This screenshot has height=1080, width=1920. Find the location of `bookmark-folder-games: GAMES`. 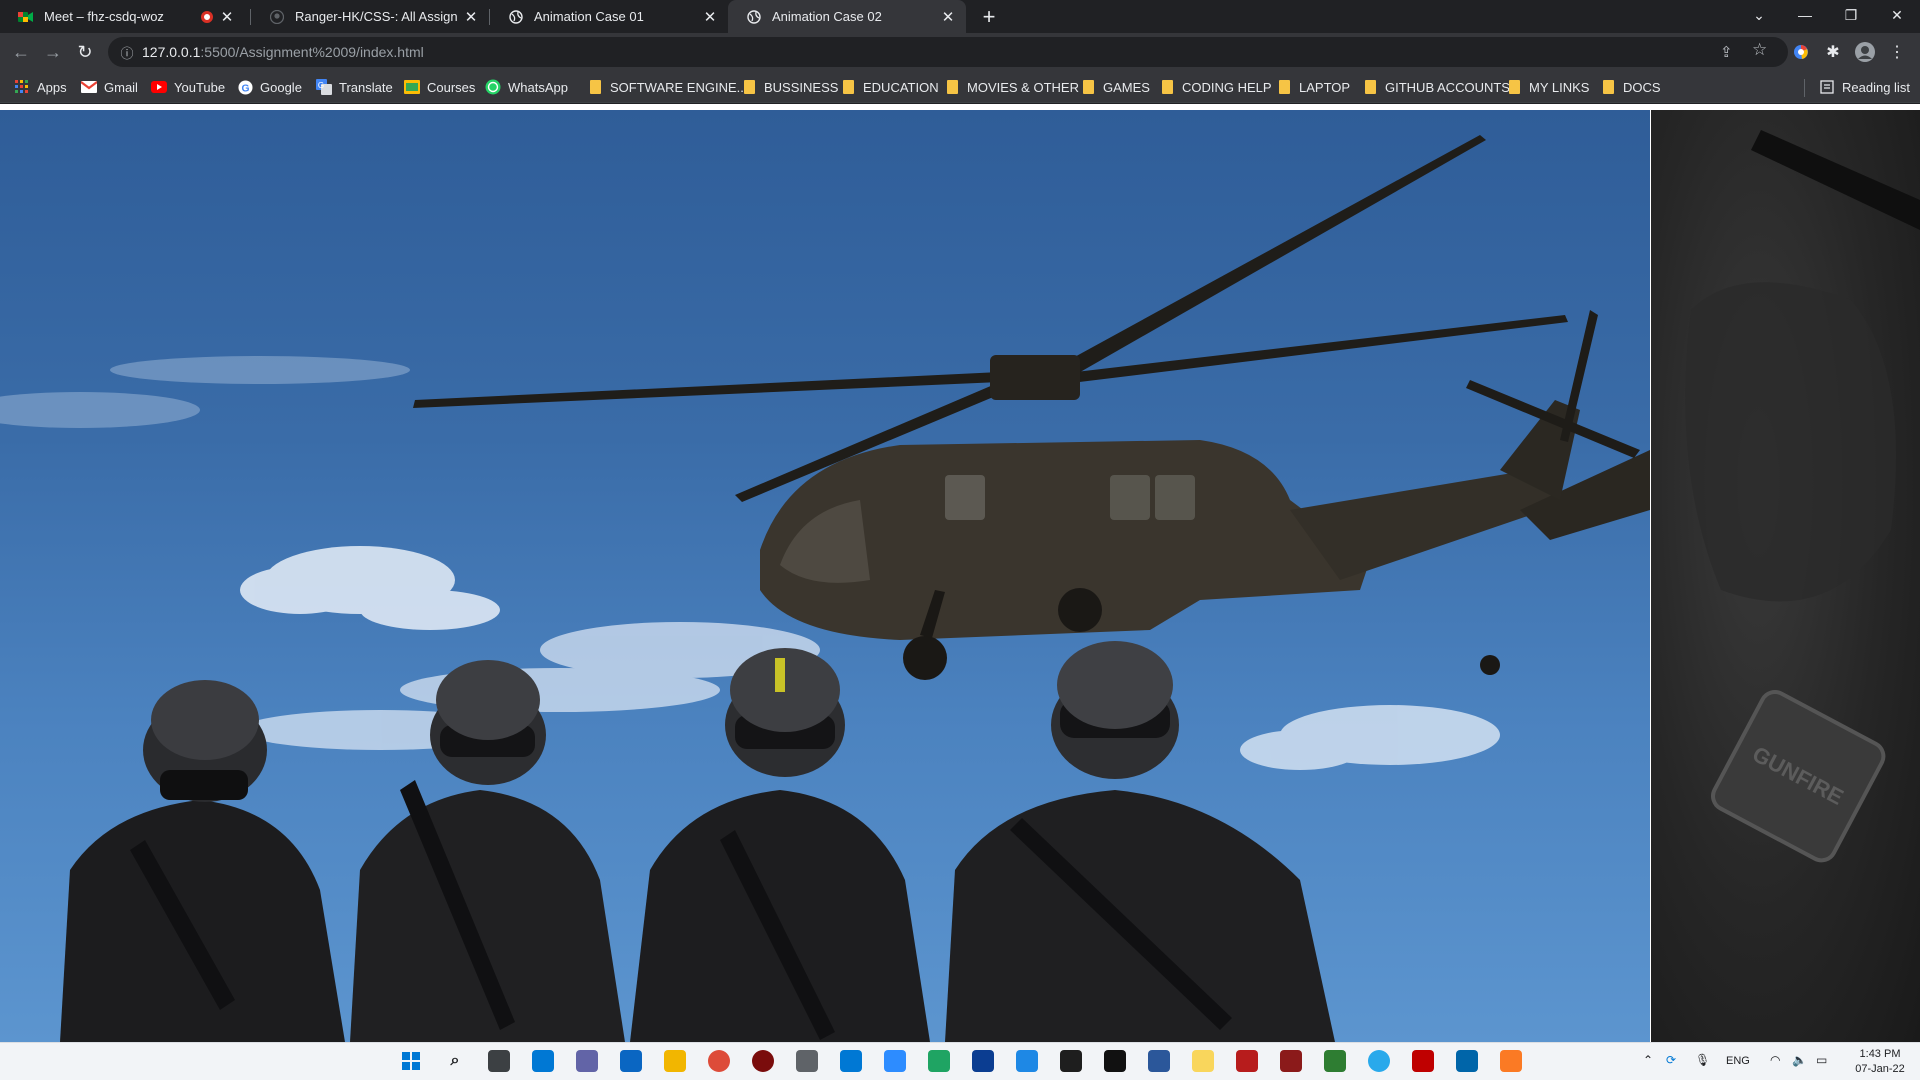

bookmark-folder-games: GAMES is located at coordinates (1115, 87).